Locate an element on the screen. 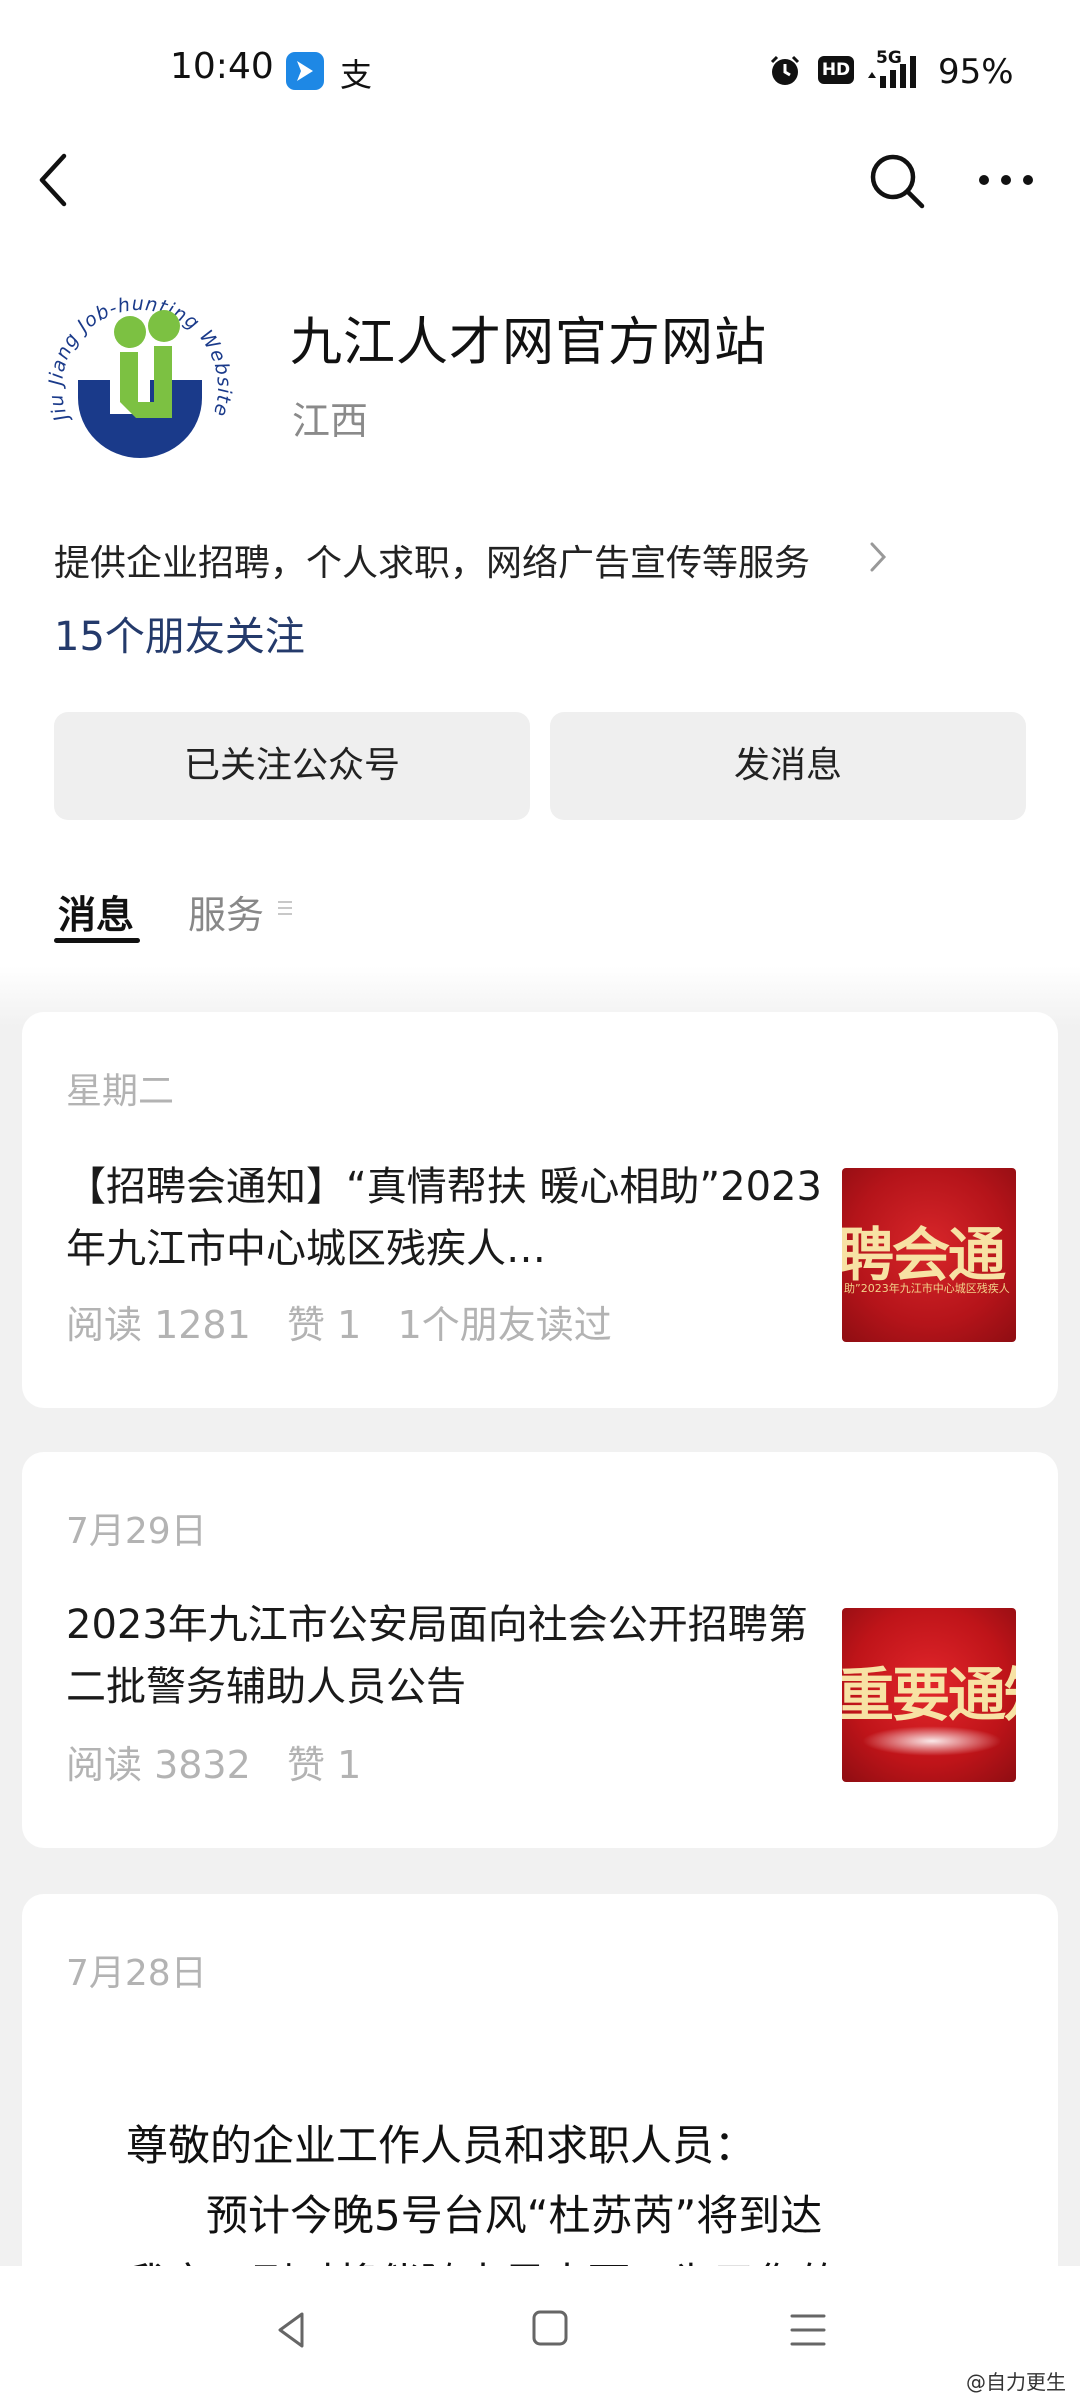 The image size is (1080, 2400). hamburger-icon is located at coordinates (808, 2330).